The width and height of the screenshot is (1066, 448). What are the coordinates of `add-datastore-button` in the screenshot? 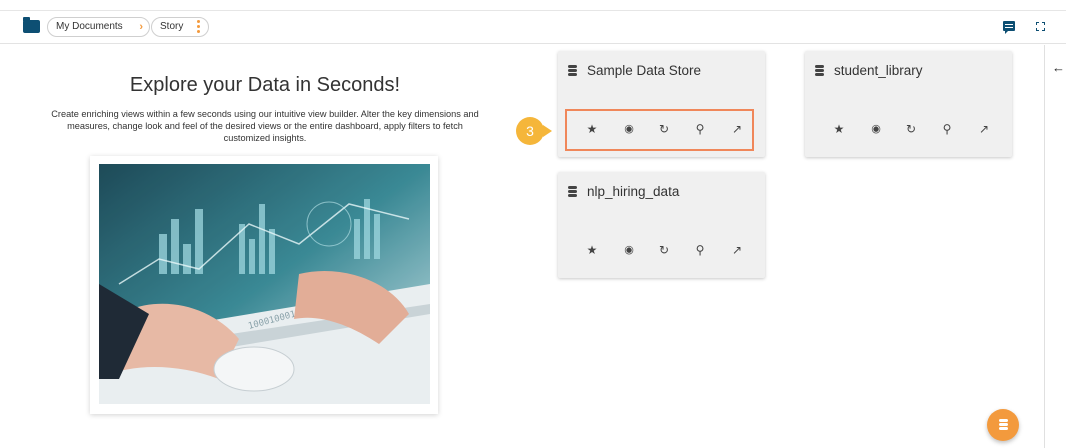 It's located at (1003, 425).